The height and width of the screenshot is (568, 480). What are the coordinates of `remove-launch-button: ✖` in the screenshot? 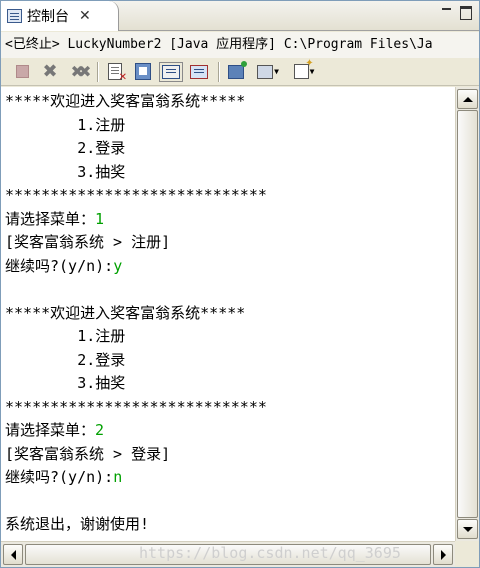 It's located at (50, 72).